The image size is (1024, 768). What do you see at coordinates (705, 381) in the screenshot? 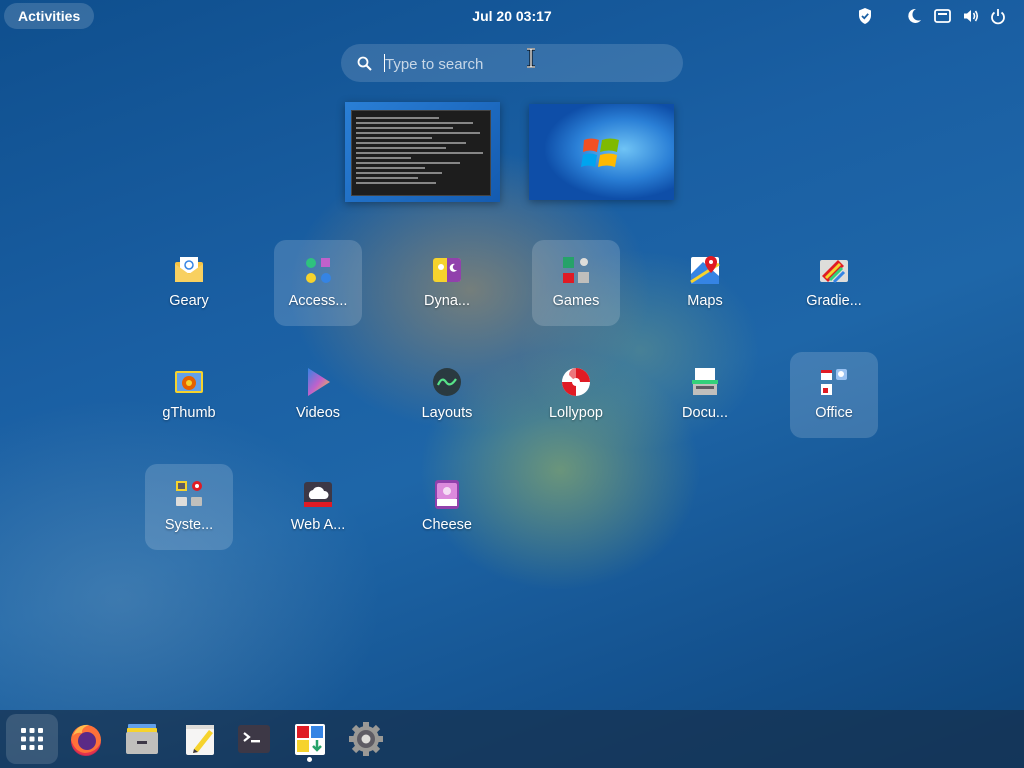
I see `document-scanner-icon` at bounding box center [705, 381].